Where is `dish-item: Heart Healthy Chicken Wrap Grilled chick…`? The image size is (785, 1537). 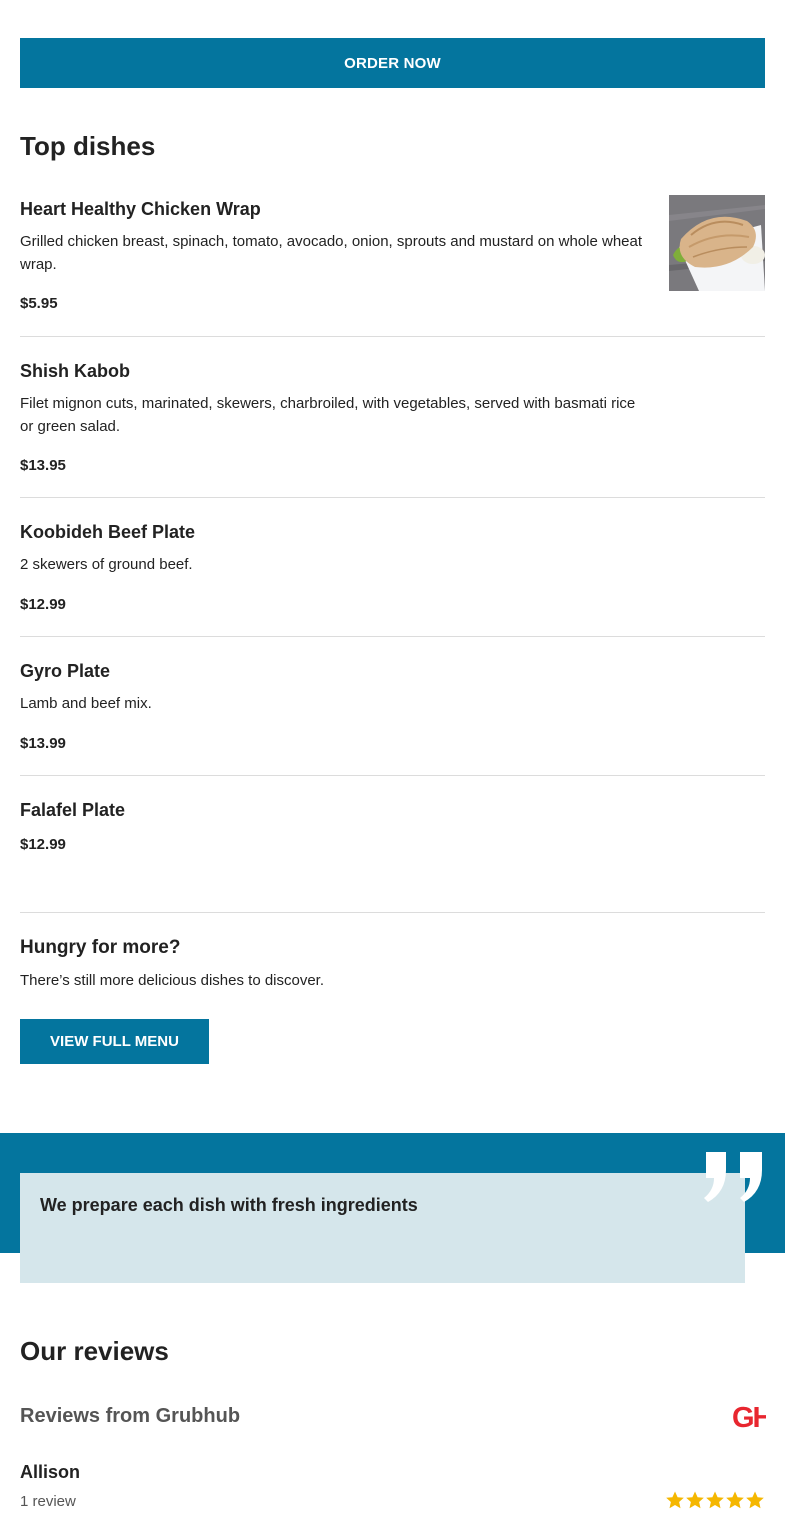
dish-item: Heart Healthy Chicken Wrap Grilled chick… is located at coordinates (392, 256).